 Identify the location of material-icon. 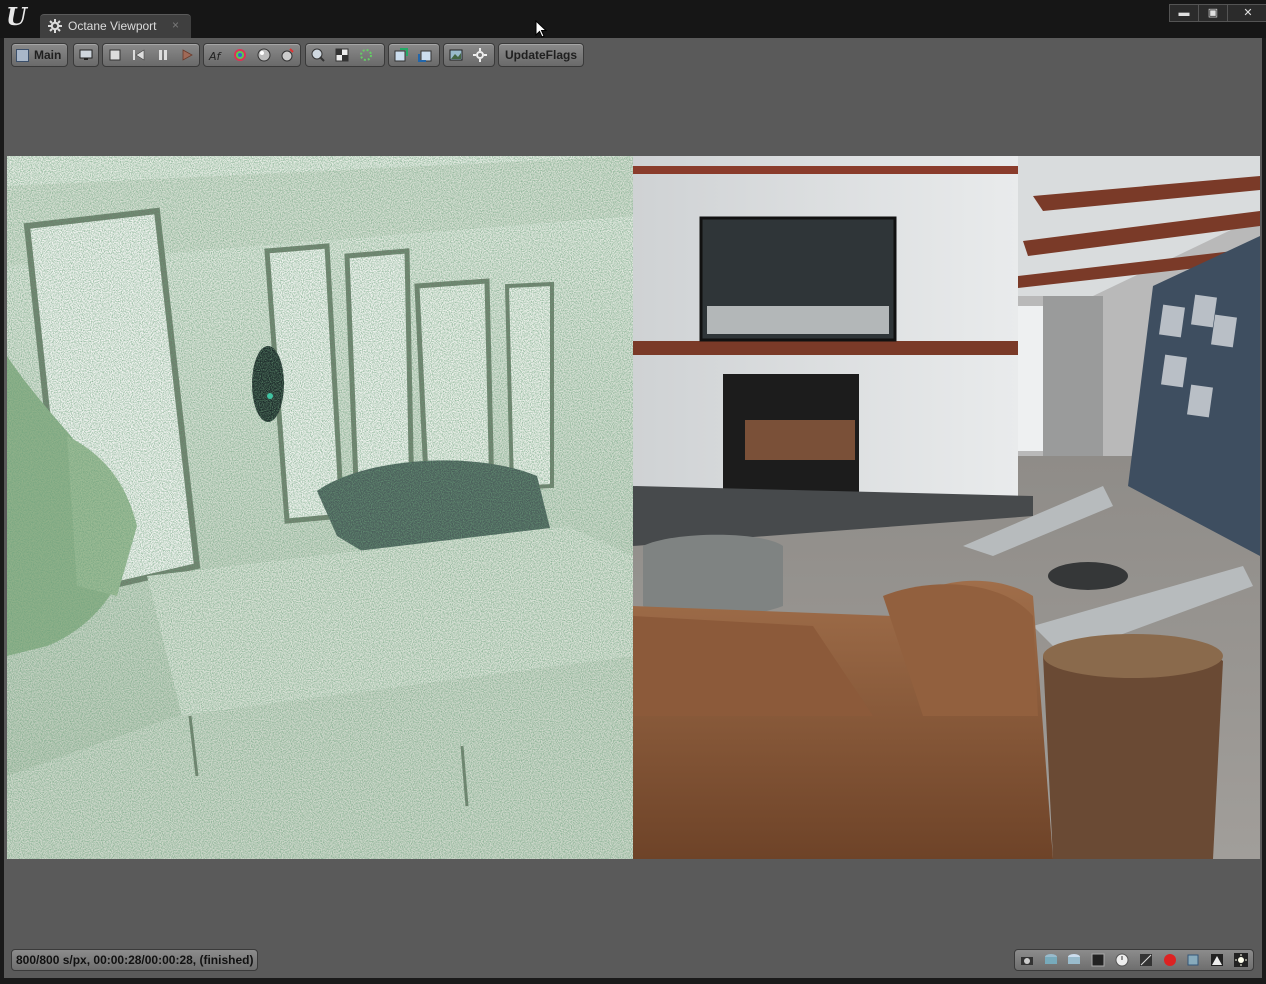
(264, 55).